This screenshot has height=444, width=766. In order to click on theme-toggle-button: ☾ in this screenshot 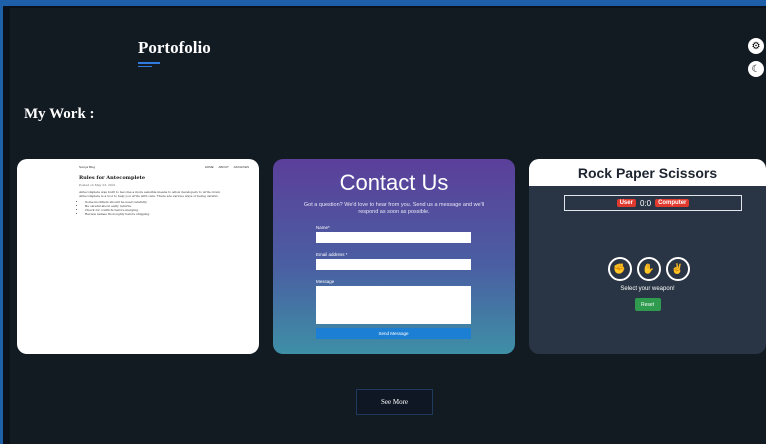, I will do `click(756, 69)`.